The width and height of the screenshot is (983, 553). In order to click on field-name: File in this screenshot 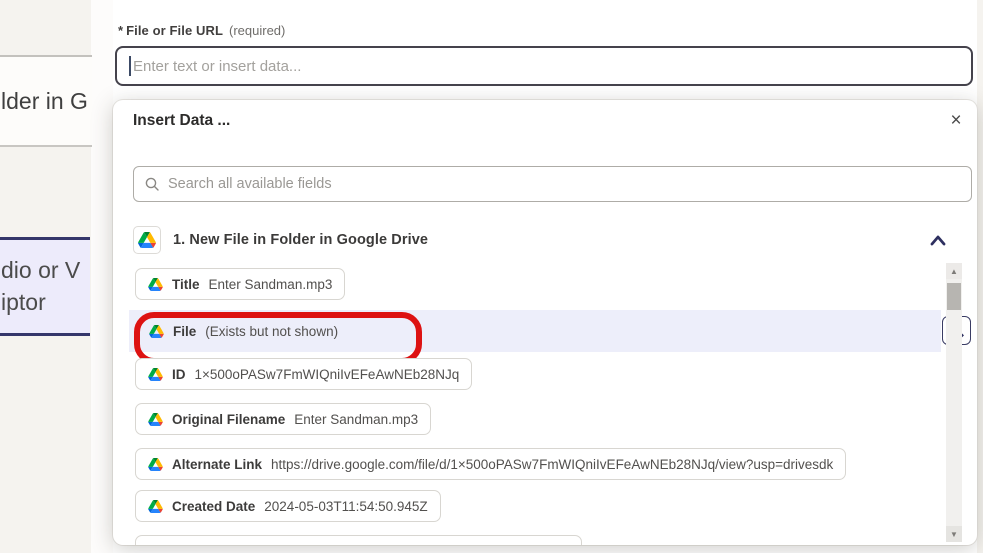, I will do `click(185, 331)`.